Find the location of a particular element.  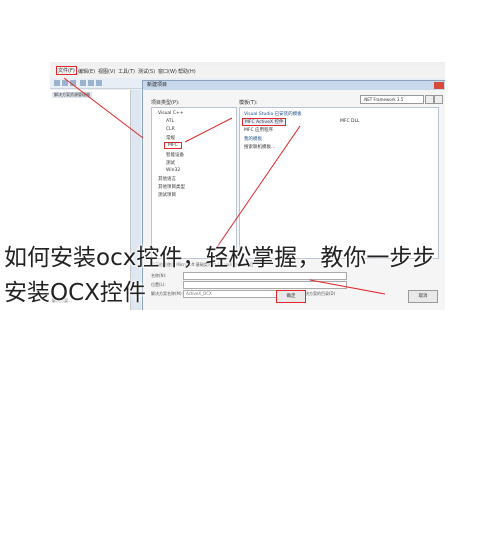

my-templates-header: 我的模板 is located at coordinates (253, 139).